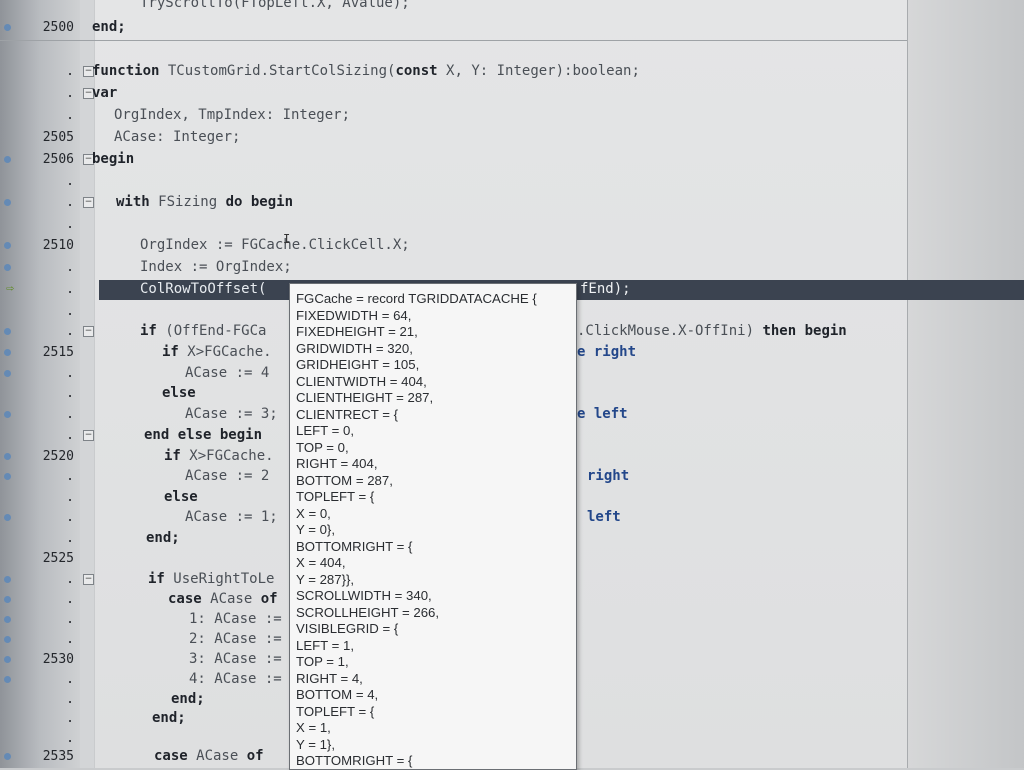  Describe the element at coordinates (203, 435) in the screenshot. I see `code-text: end else begin` at that location.